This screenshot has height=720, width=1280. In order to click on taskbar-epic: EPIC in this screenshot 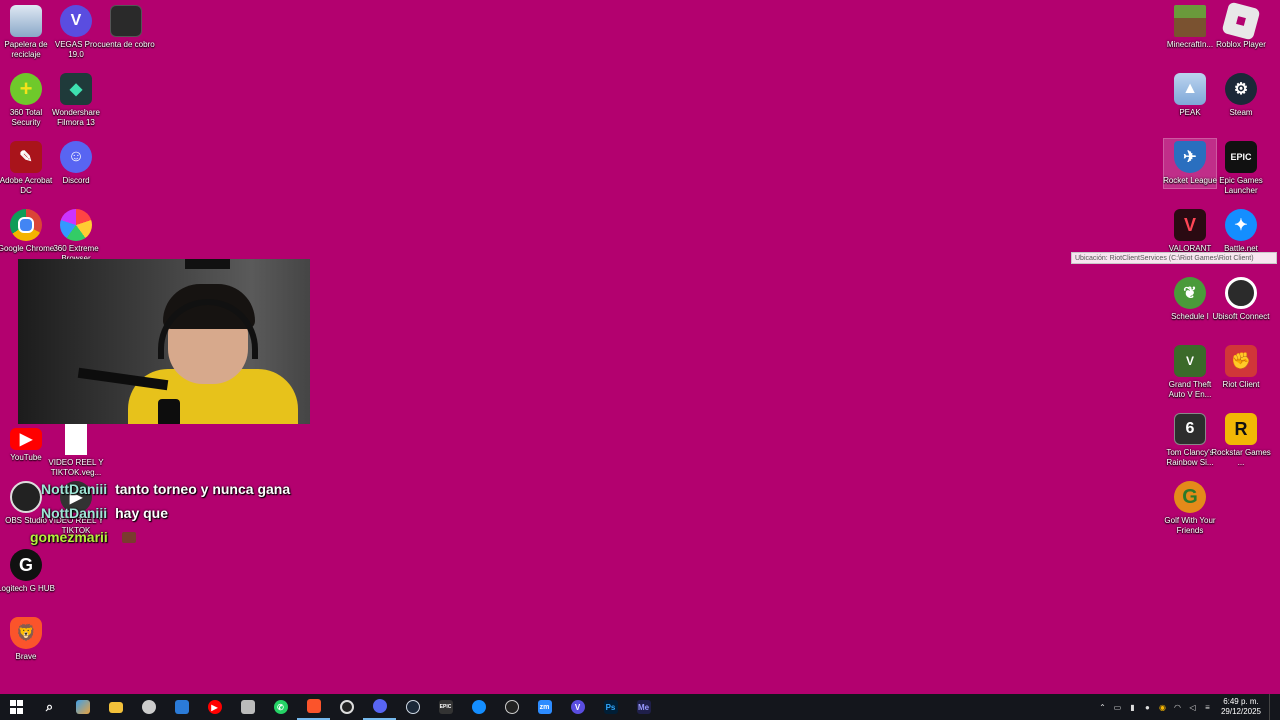, I will do `click(445, 707)`.